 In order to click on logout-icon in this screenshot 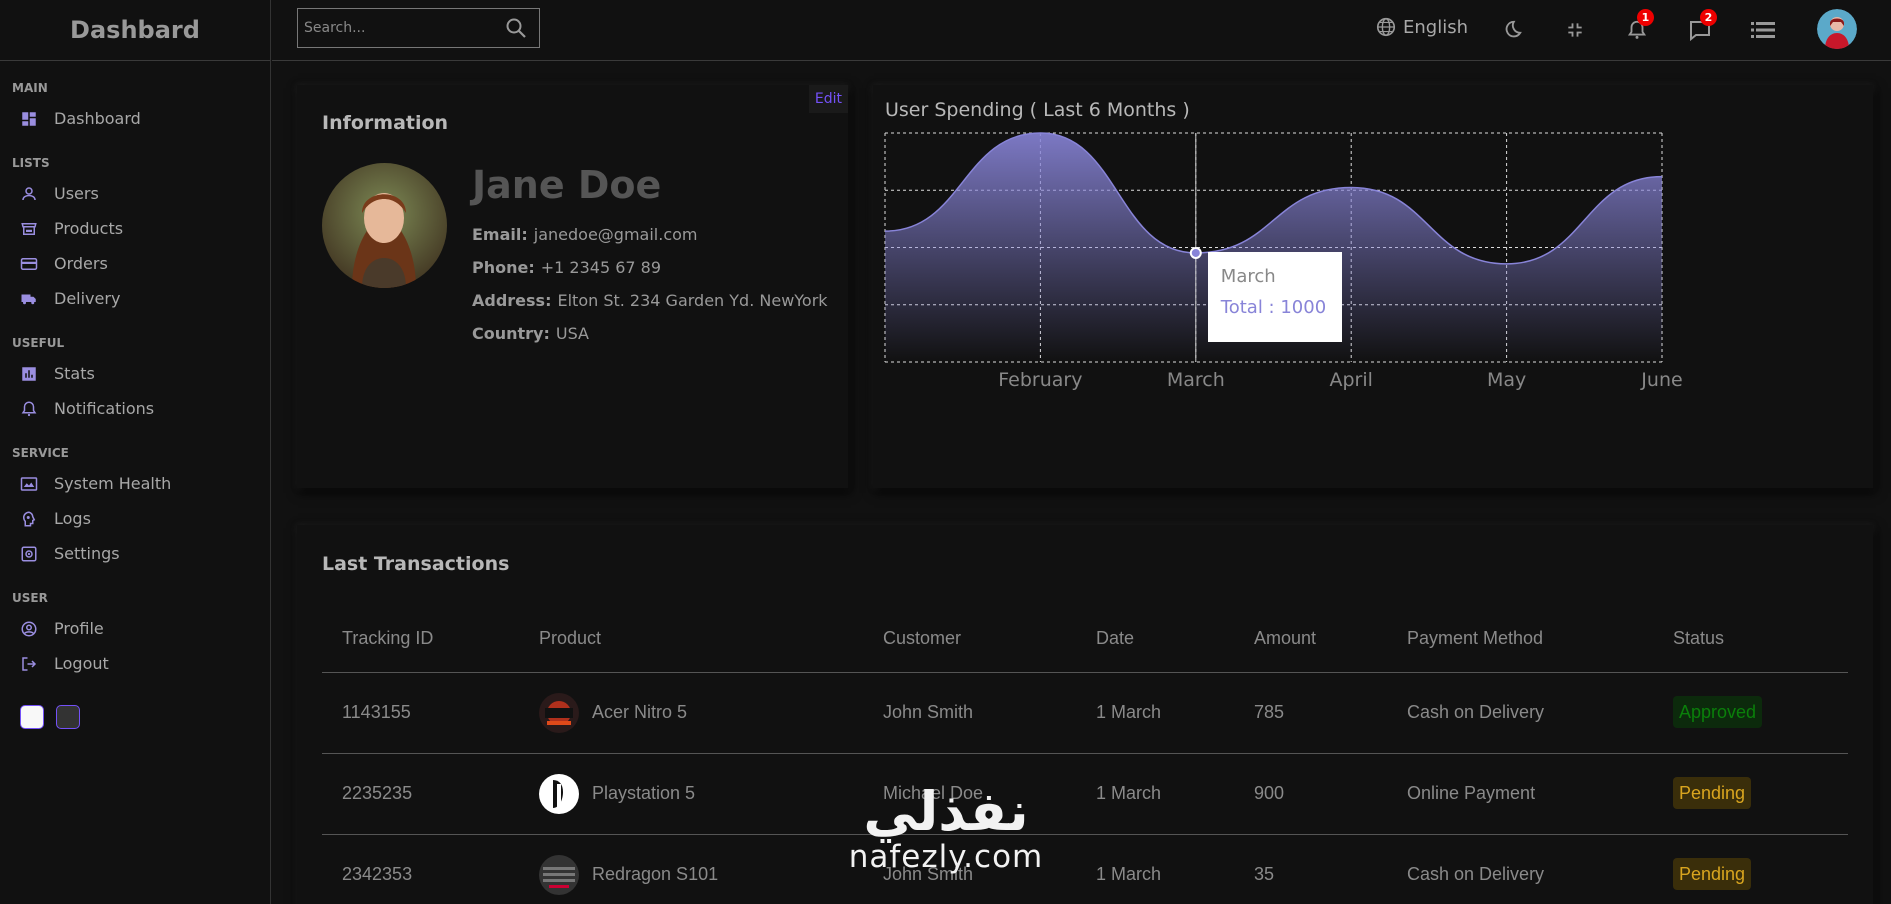, I will do `click(29, 664)`.